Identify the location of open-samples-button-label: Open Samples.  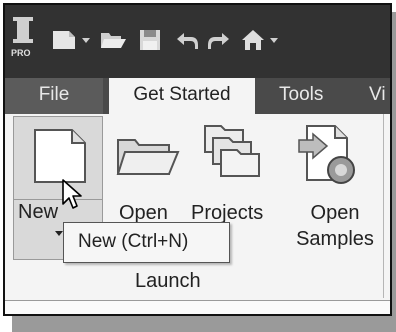
(335, 226).